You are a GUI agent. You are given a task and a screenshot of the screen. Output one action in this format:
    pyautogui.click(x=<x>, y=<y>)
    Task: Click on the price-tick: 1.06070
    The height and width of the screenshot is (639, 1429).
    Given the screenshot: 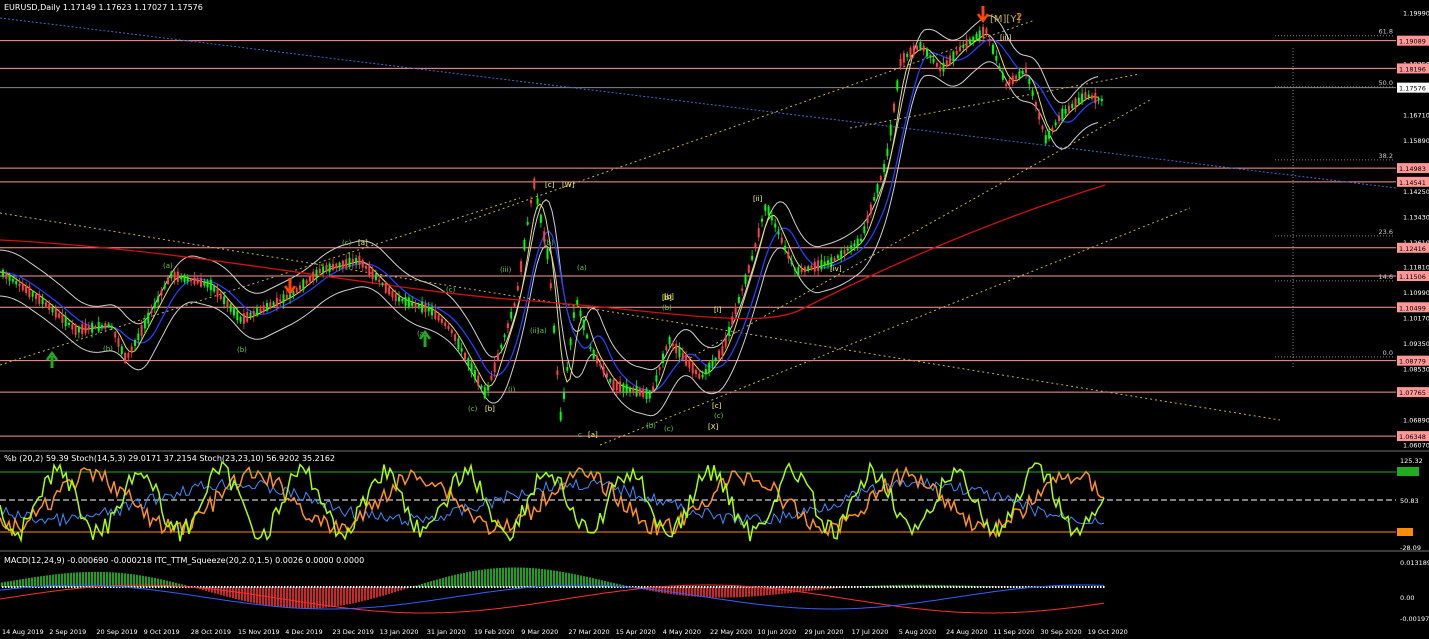 What is the action you would take?
    pyautogui.click(x=1416, y=446)
    